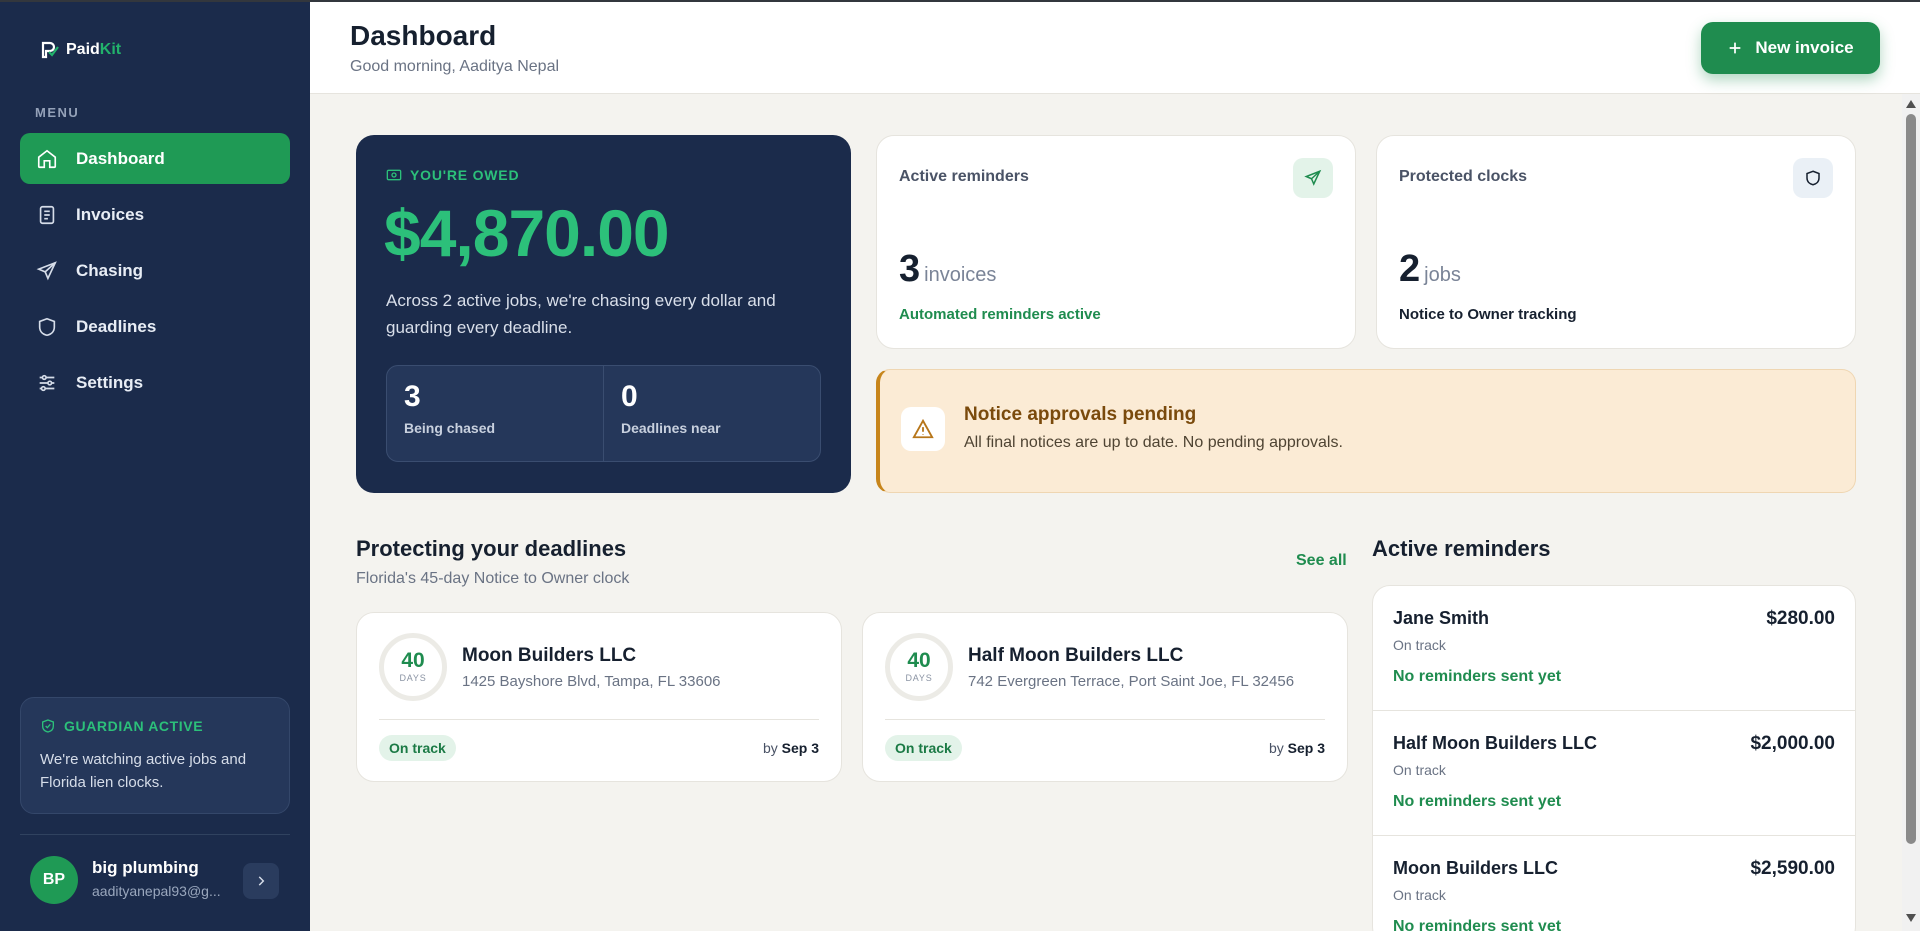 Image resolution: width=1920 pixels, height=931 pixels. Describe the element at coordinates (110, 270) in the screenshot. I see `sidebar-item-label: Chasing` at that location.